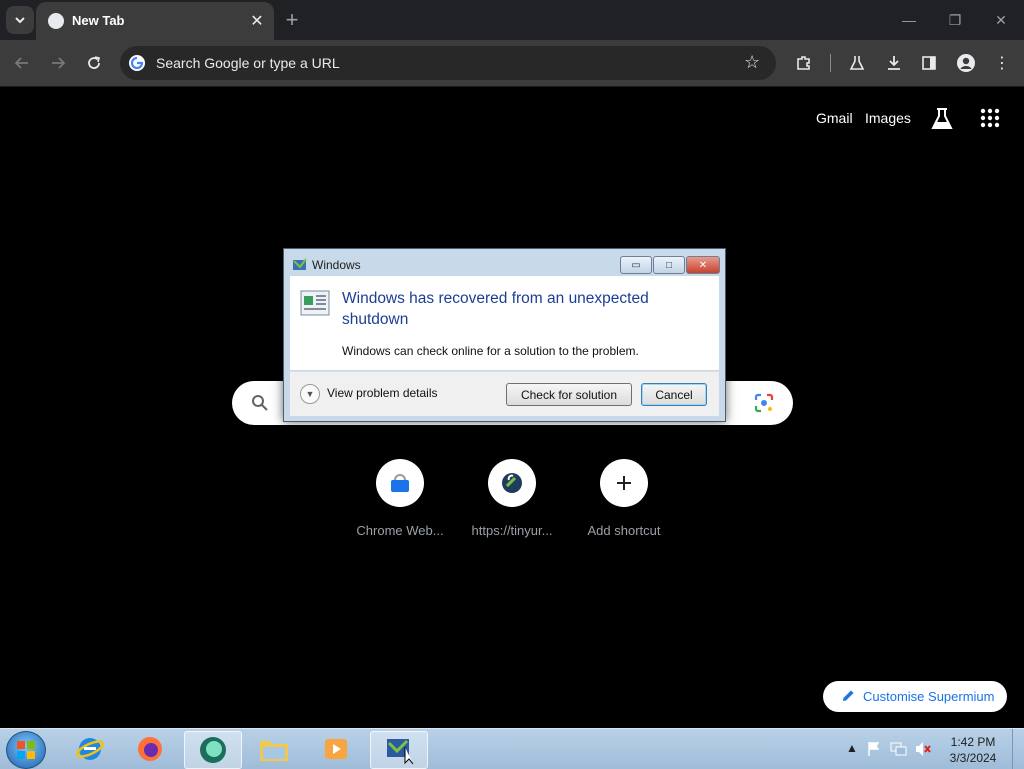 The image size is (1024, 769). What do you see at coordinates (923, 749) in the screenshot?
I see `volume-muted-icon` at bounding box center [923, 749].